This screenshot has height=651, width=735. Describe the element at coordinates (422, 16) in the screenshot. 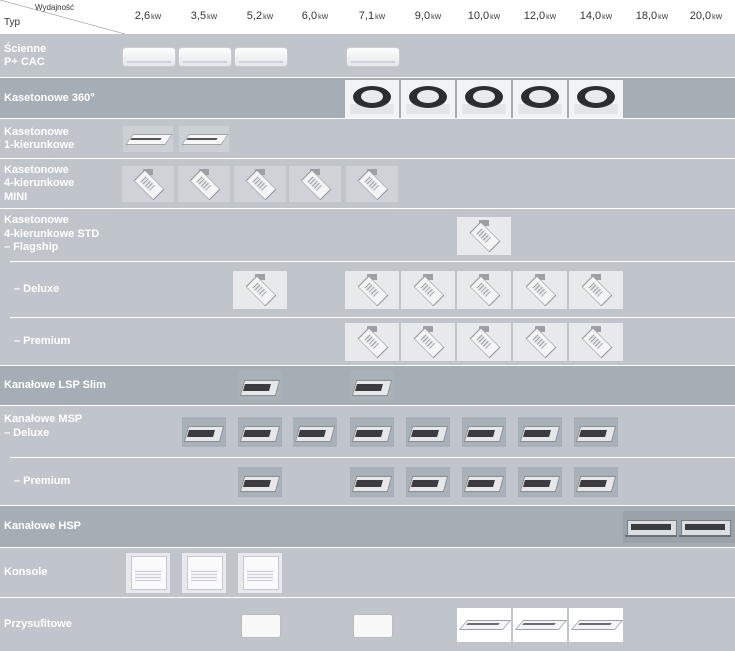

I see `capacity-value: 9,0` at that location.